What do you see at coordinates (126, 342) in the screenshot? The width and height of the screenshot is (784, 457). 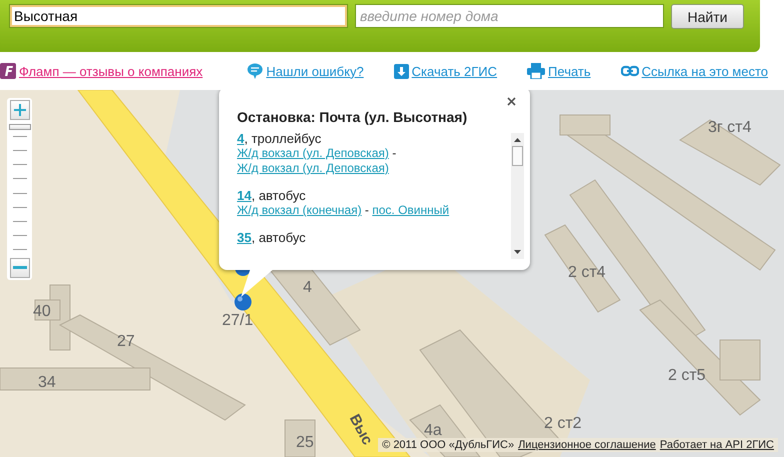 I see `house-number: 27` at bounding box center [126, 342].